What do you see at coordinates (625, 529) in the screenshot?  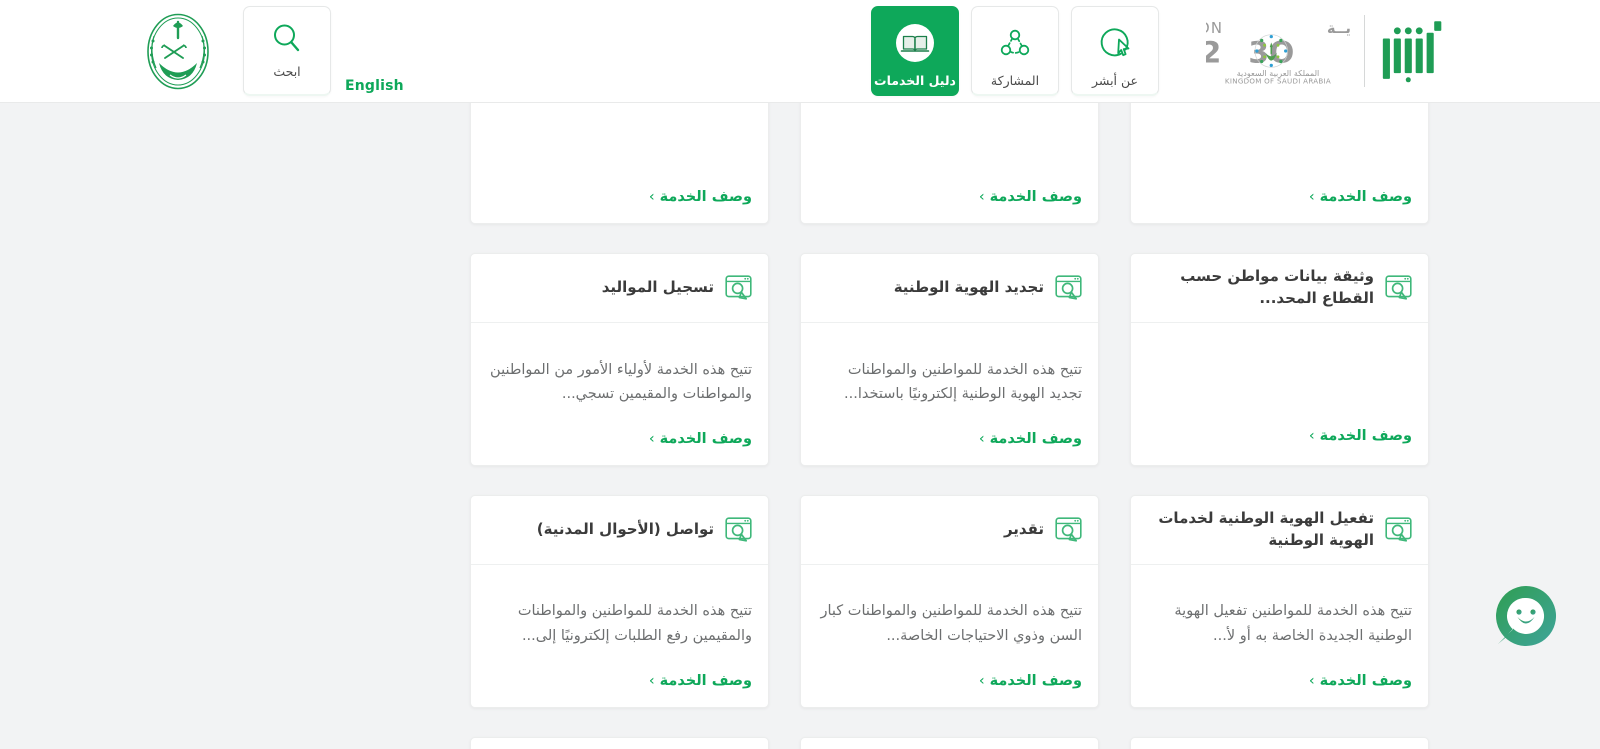 I see `service-card-title: تواصل (الأحوال المدنية)` at bounding box center [625, 529].